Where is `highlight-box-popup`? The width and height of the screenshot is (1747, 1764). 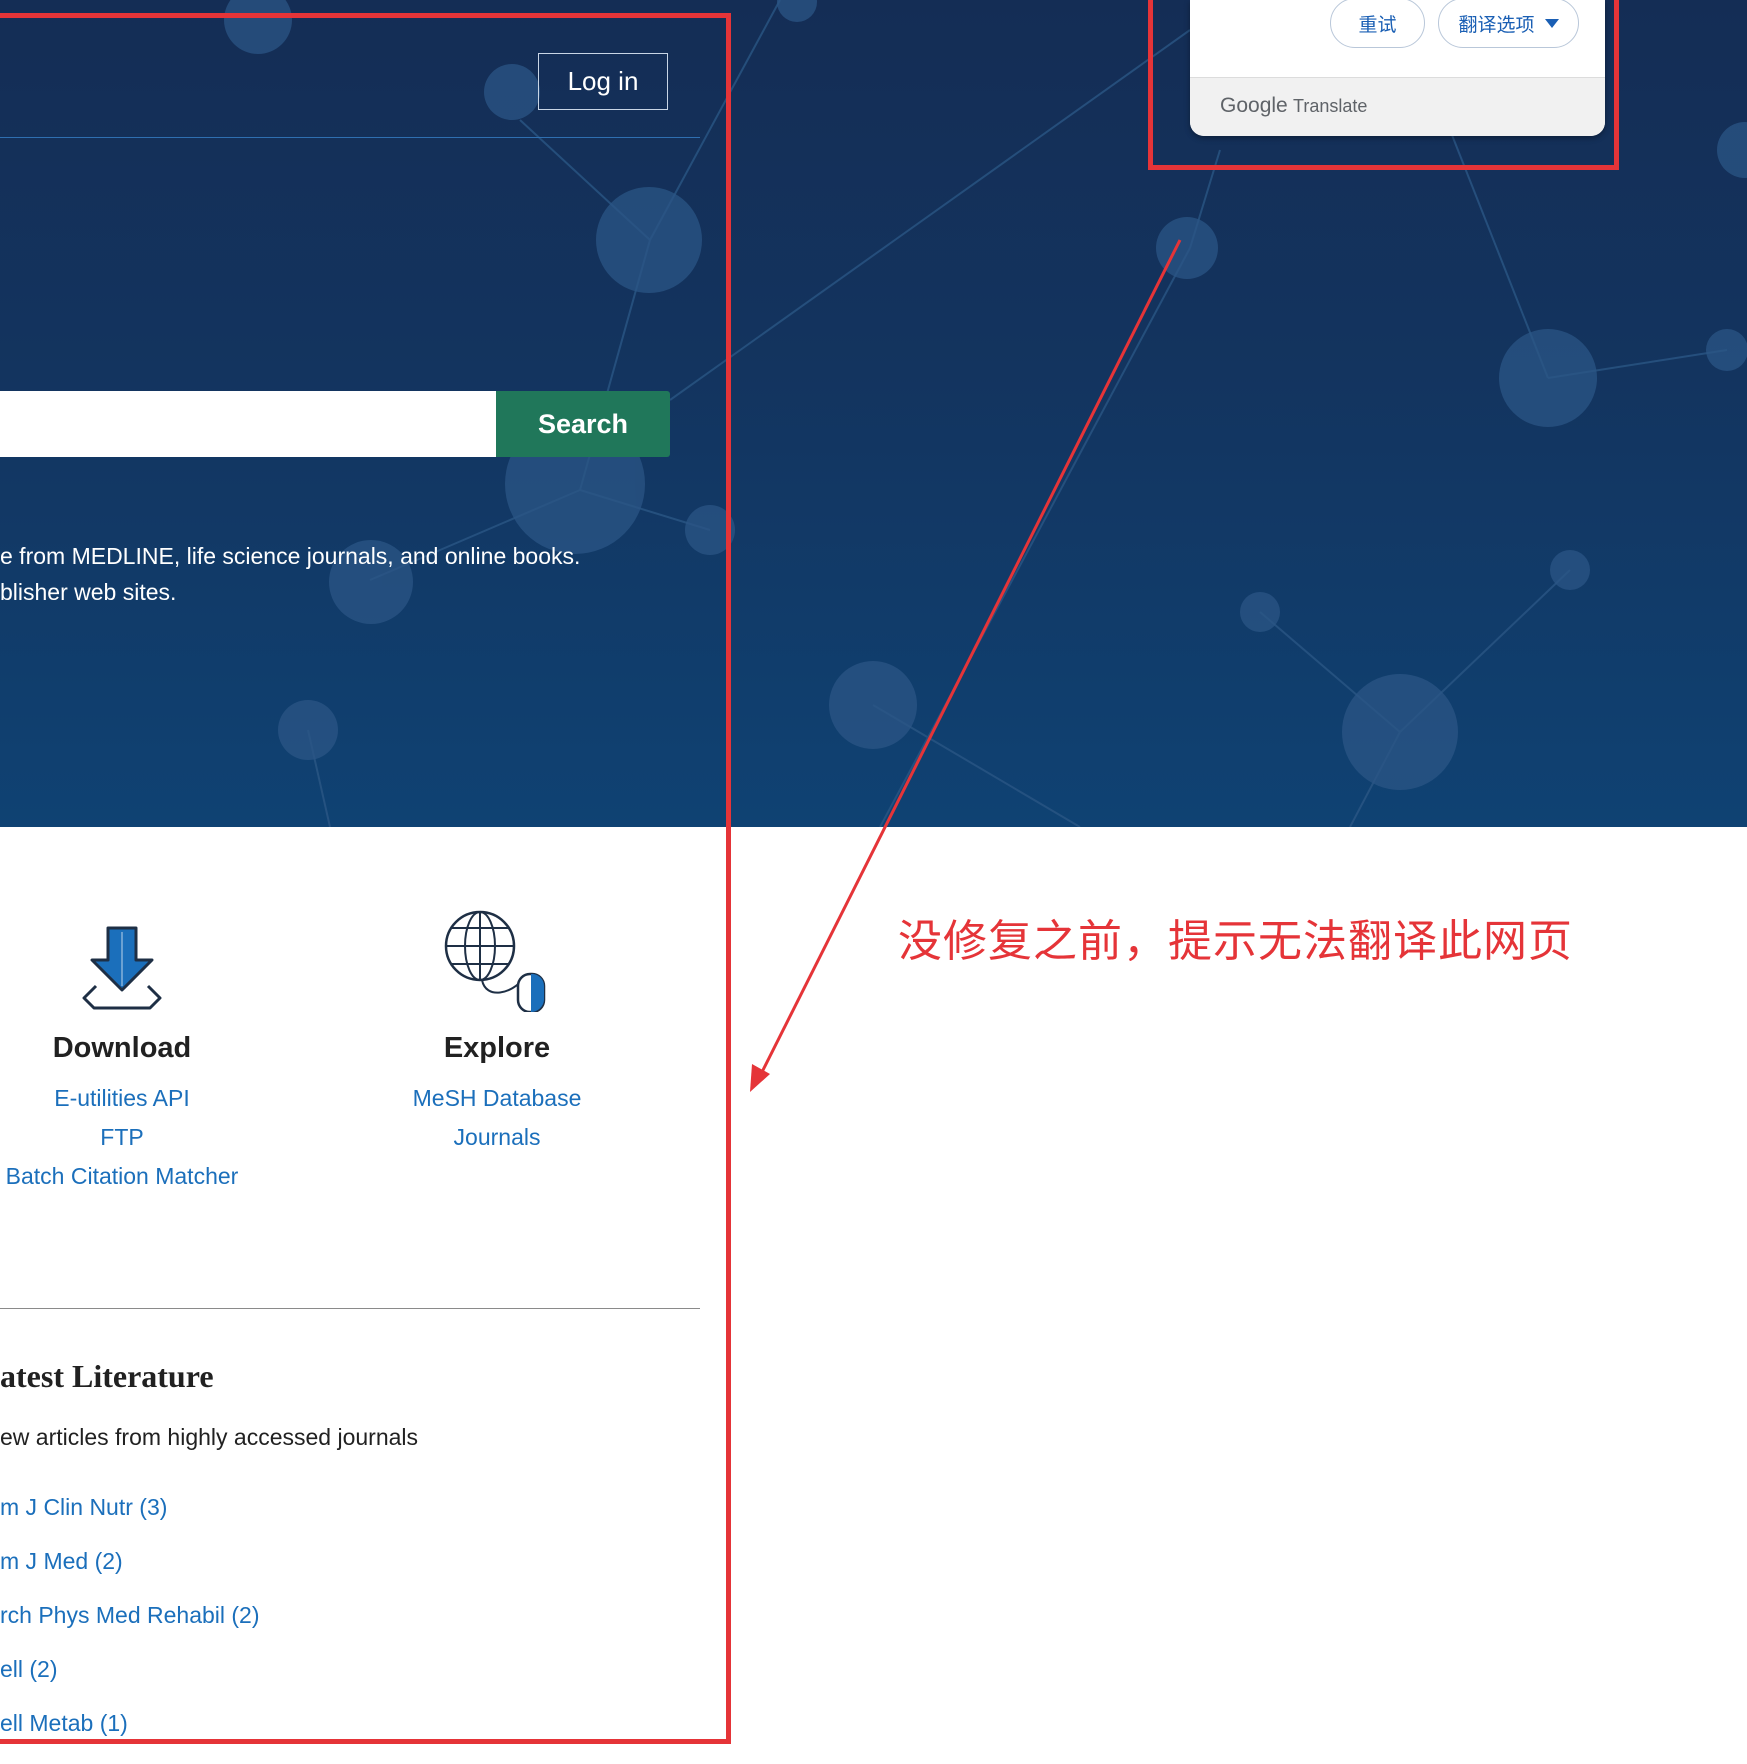
highlight-box-popup is located at coordinates (1383, 85).